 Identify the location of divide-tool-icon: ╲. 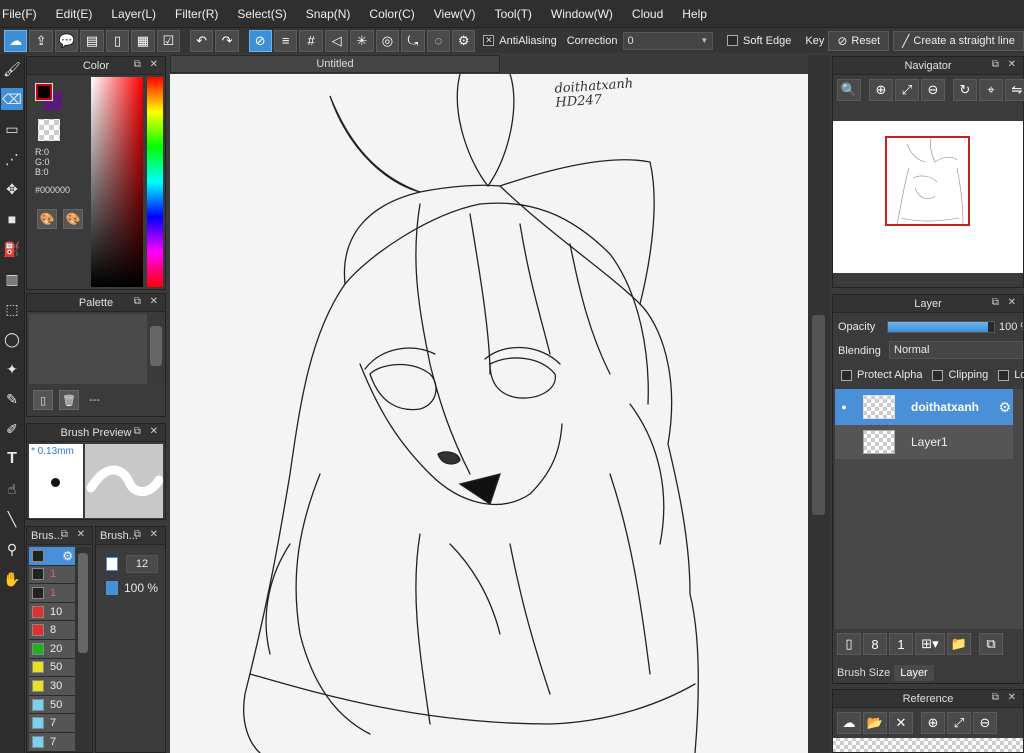
(12, 519).